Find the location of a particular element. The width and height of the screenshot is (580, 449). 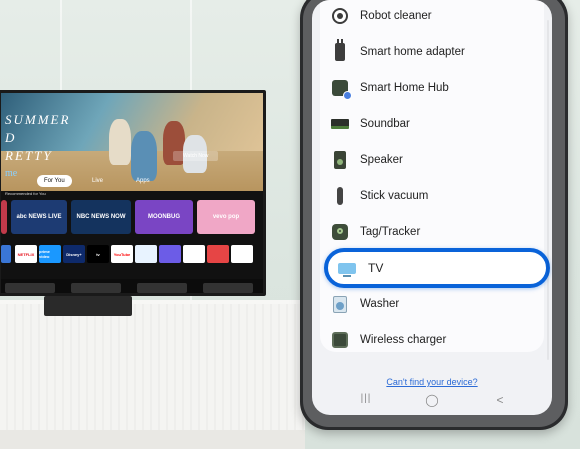

tag-tracker-icon is located at coordinates (340, 232).